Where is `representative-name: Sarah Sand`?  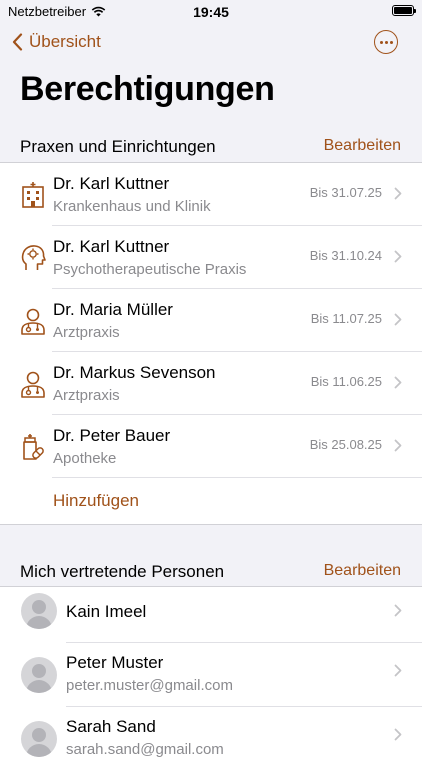
representative-name: Sarah Sand is located at coordinates (111, 726).